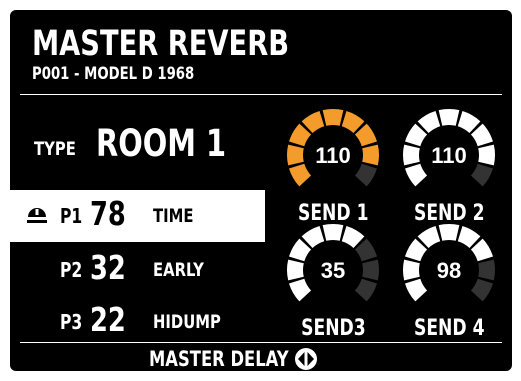  Describe the element at coordinates (108, 213) in the screenshot. I see `param-value: 78` at that location.